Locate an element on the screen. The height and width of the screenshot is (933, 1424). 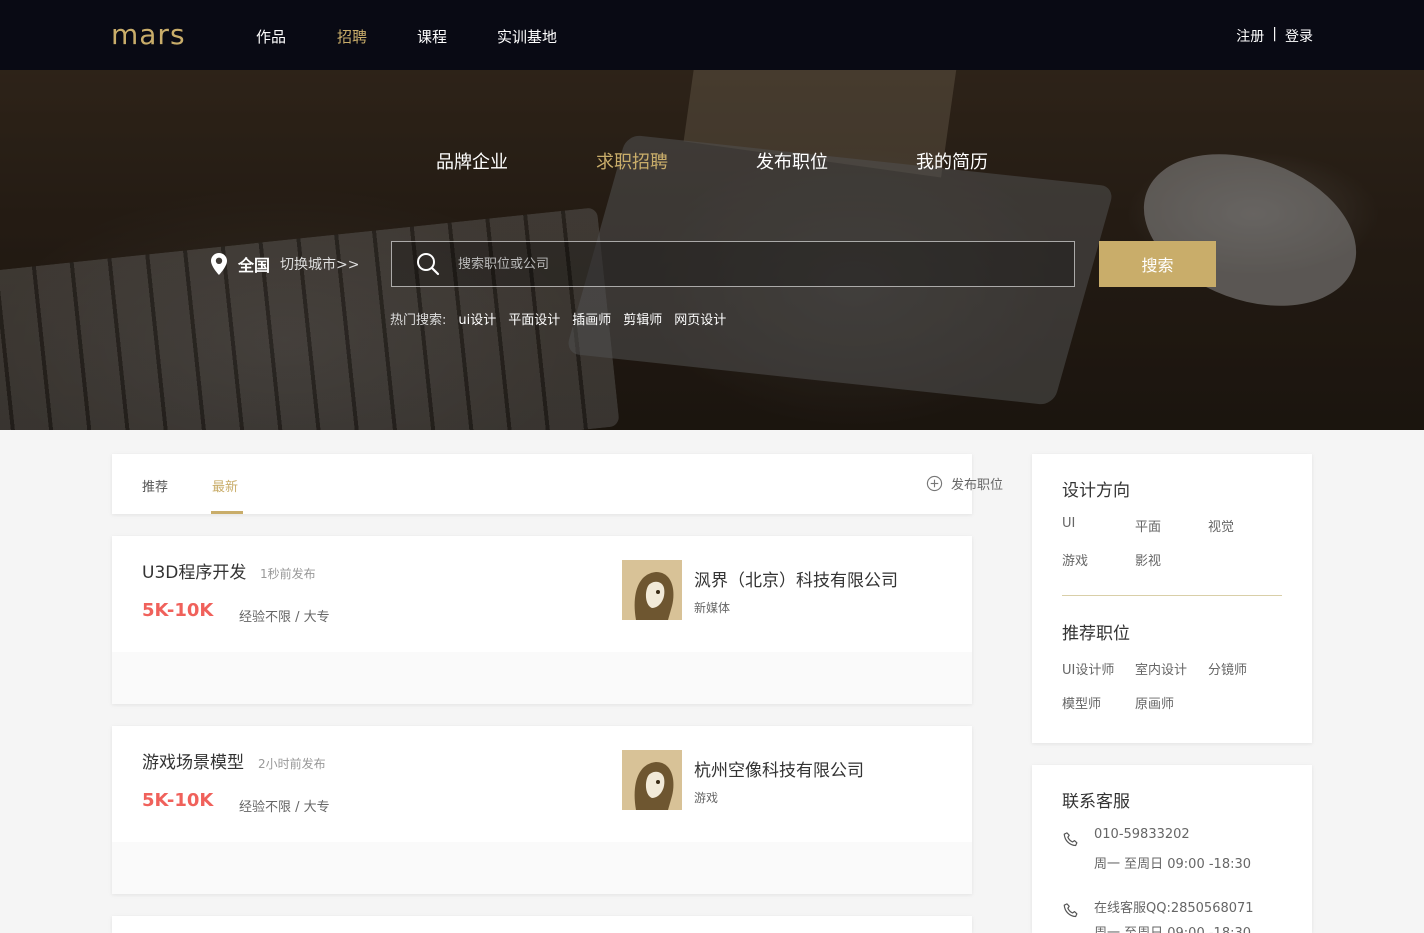
company-name: 杭州空像科技有限公司 is located at coordinates (779, 768).